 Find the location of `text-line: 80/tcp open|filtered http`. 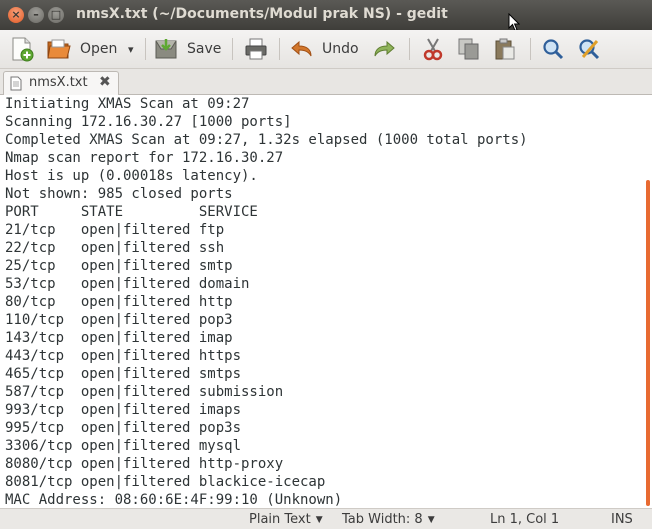

text-line: 80/tcp open|filtered http is located at coordinates (119, 302).